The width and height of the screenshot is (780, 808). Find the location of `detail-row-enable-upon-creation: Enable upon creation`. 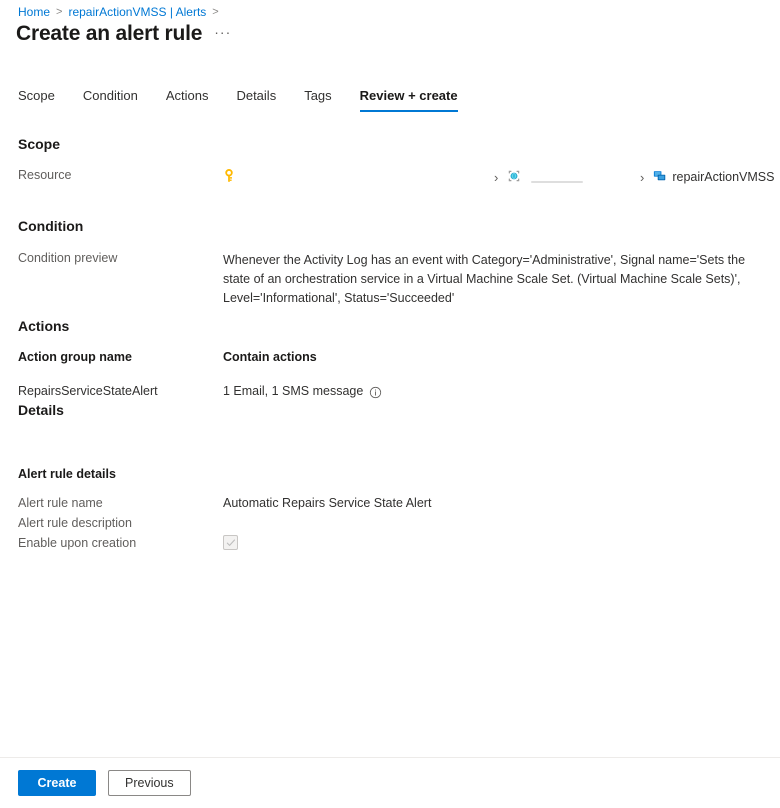

detail-row-enable-upon-creation: Enable upon creation is located at coordinates (399, 543).